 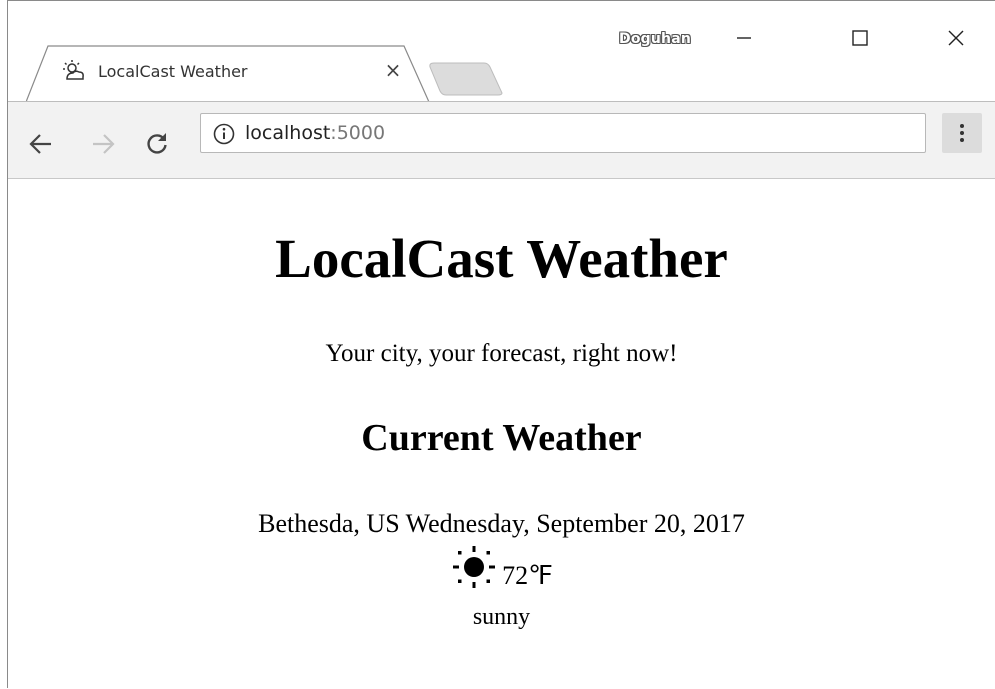 I want to click on weather-partly-sunny-icon, so click(x=74, y=71).